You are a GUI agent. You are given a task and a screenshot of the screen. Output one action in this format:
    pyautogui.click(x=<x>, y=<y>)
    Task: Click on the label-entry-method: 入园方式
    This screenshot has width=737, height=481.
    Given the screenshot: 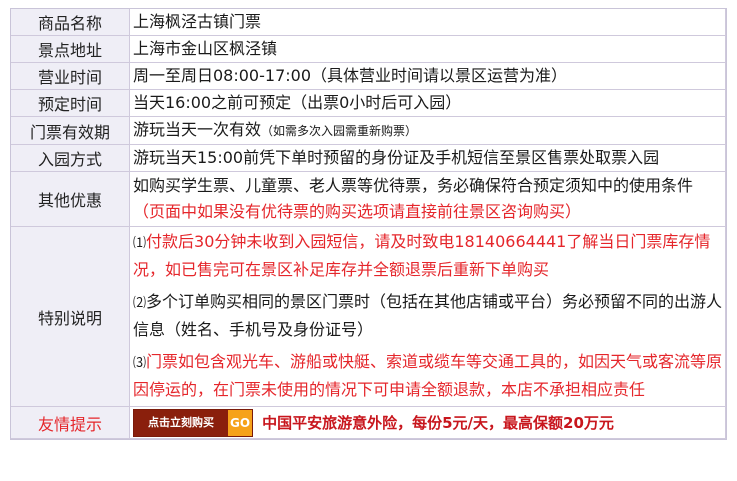 What is the action you would take?
    pyautogui.click(x=70, y=158)
    